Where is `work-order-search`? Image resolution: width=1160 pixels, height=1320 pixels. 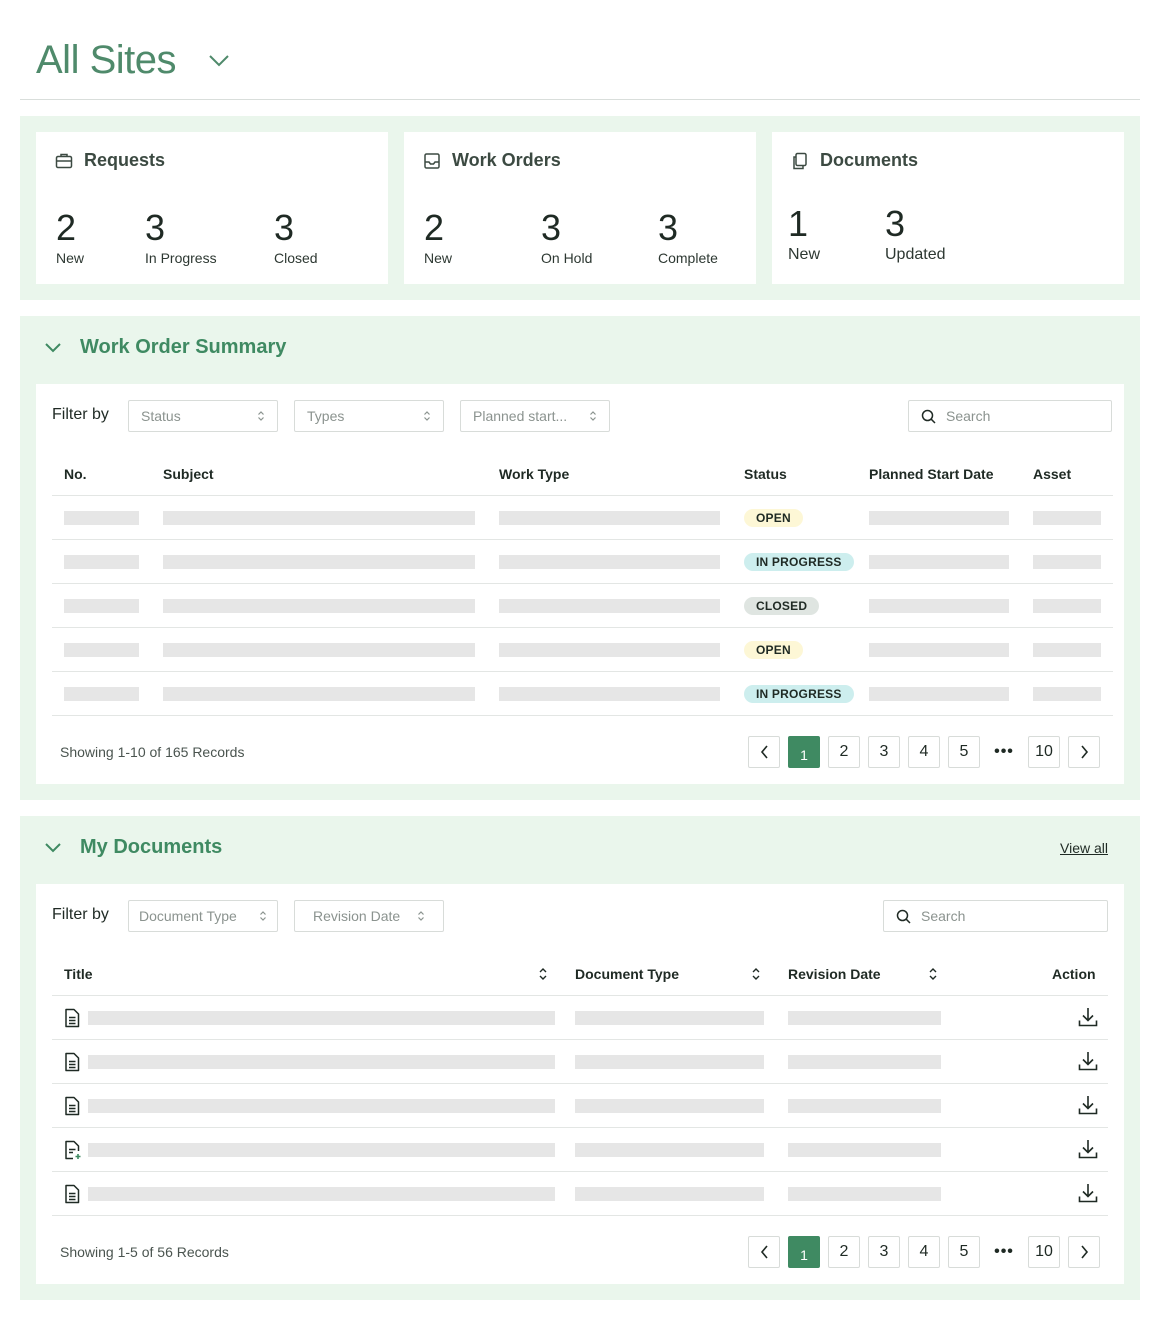
work-order-search is located at coordinates (1010, 416).